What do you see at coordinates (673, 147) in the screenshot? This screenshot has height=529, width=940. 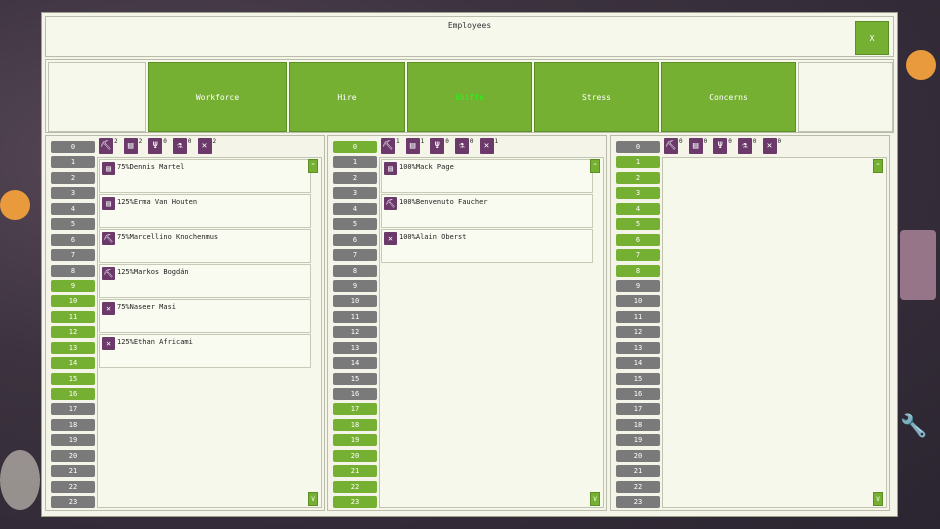 I see `role-count: ⛏ 0` at bounding box center [673, 147].